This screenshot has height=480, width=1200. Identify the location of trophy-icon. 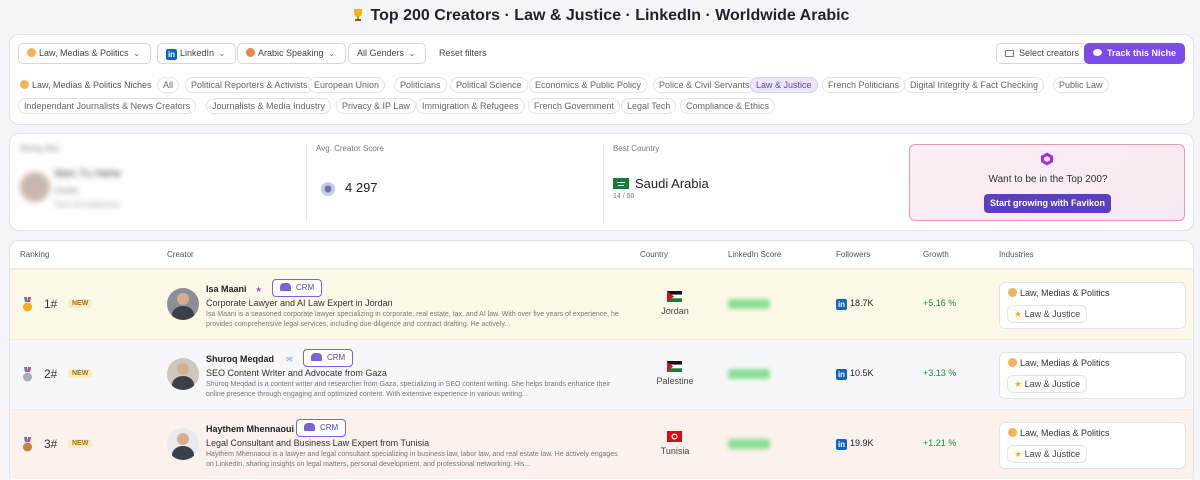
(357, 15).